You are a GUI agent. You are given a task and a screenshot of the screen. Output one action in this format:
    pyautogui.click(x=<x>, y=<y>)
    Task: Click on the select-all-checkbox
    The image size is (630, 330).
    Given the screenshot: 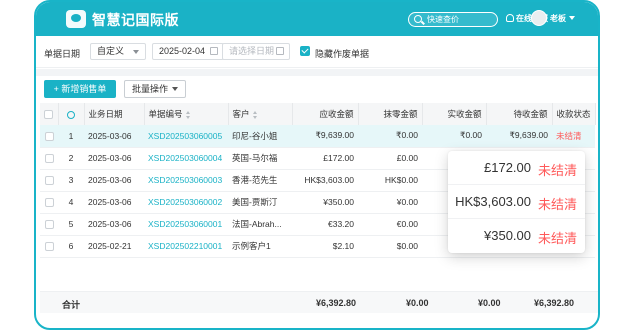 What is the action you would take?
    pyautogui.click(x=49, y=115)
    